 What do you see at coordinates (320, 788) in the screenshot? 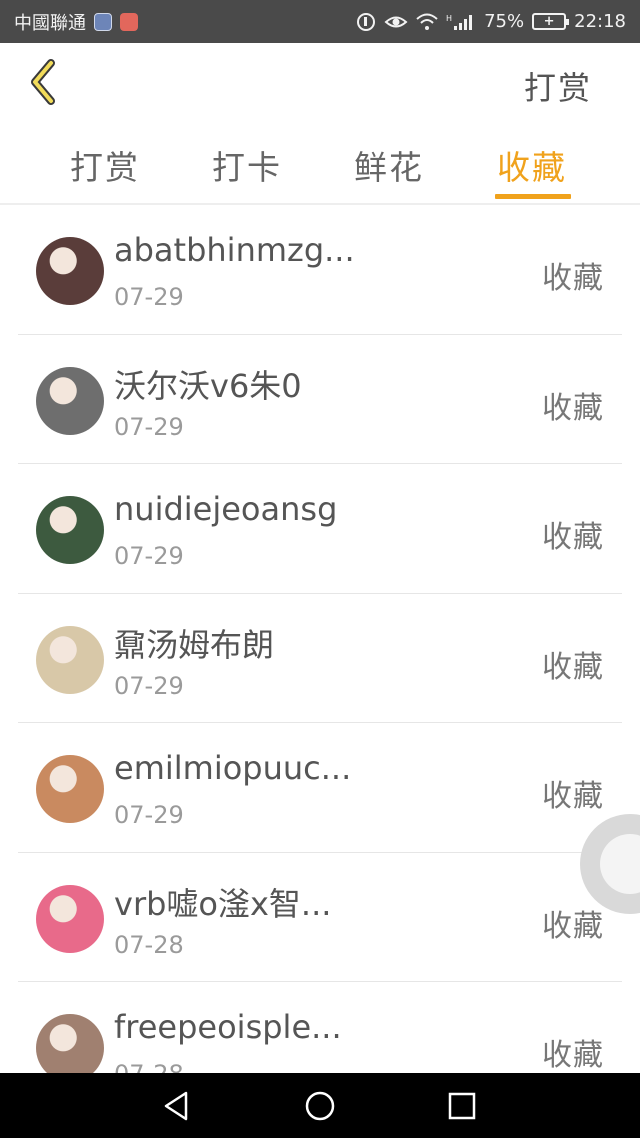
I see `list-item: emilmiopuuc... 07-29 收藏` at bounding box center [320, 788].